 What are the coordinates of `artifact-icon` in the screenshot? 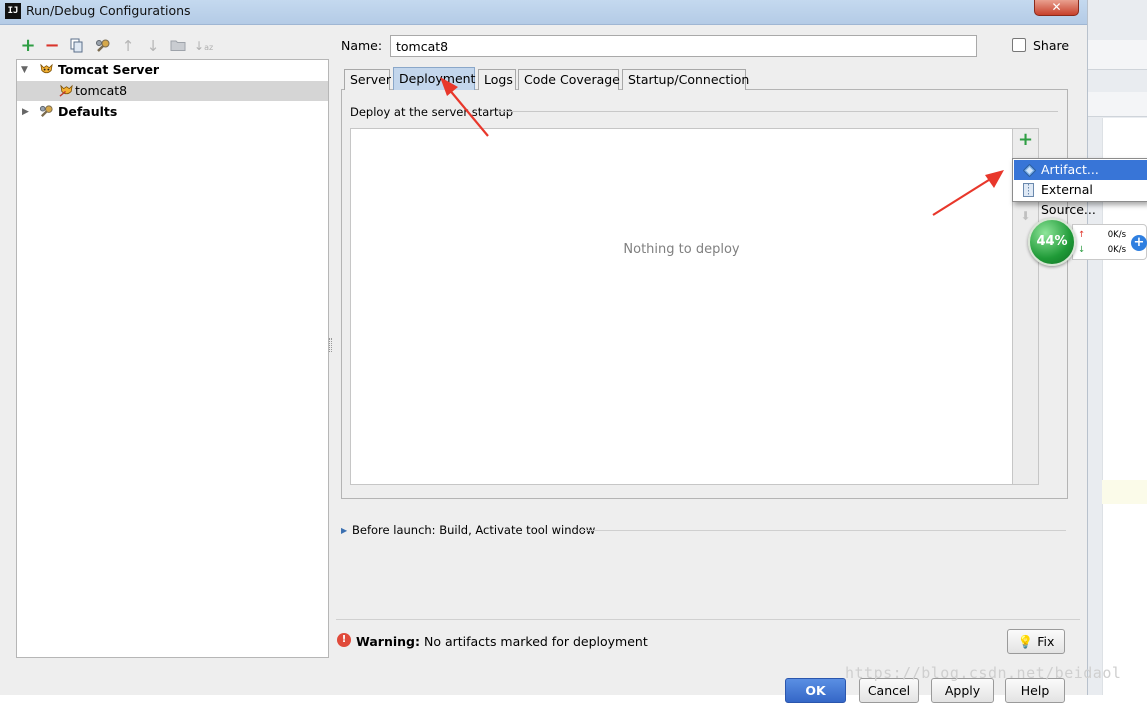 It's located at (1029, 170).